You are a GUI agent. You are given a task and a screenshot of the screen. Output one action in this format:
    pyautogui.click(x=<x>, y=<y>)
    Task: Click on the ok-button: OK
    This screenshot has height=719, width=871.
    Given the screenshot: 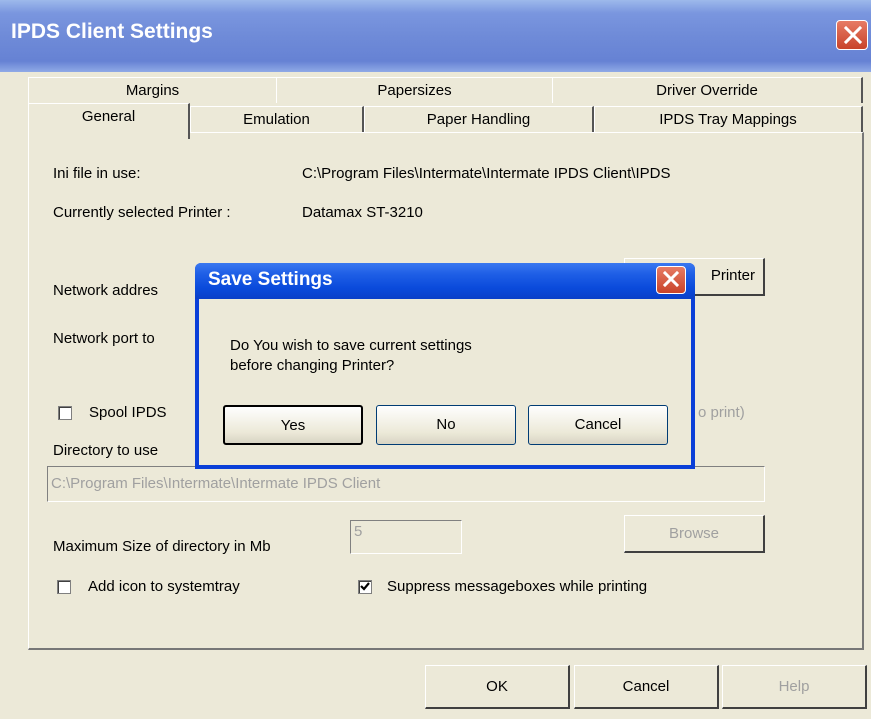 What is the action you would take?
    pyautogui.click(x=497, y=687)
    